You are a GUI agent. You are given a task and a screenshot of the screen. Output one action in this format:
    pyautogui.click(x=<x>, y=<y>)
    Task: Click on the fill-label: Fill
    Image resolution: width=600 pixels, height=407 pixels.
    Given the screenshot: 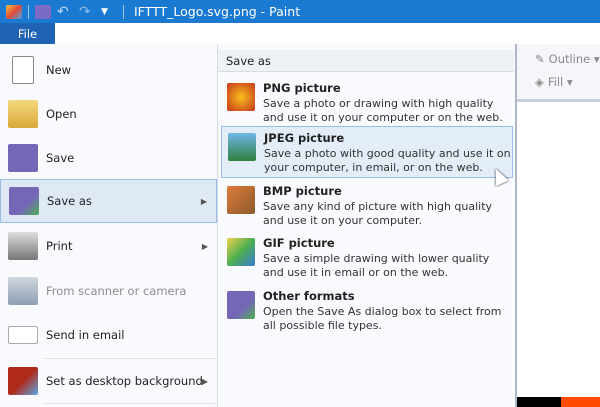 What is the action you would take?
    pyautogui.click(x=555, y=82)
    